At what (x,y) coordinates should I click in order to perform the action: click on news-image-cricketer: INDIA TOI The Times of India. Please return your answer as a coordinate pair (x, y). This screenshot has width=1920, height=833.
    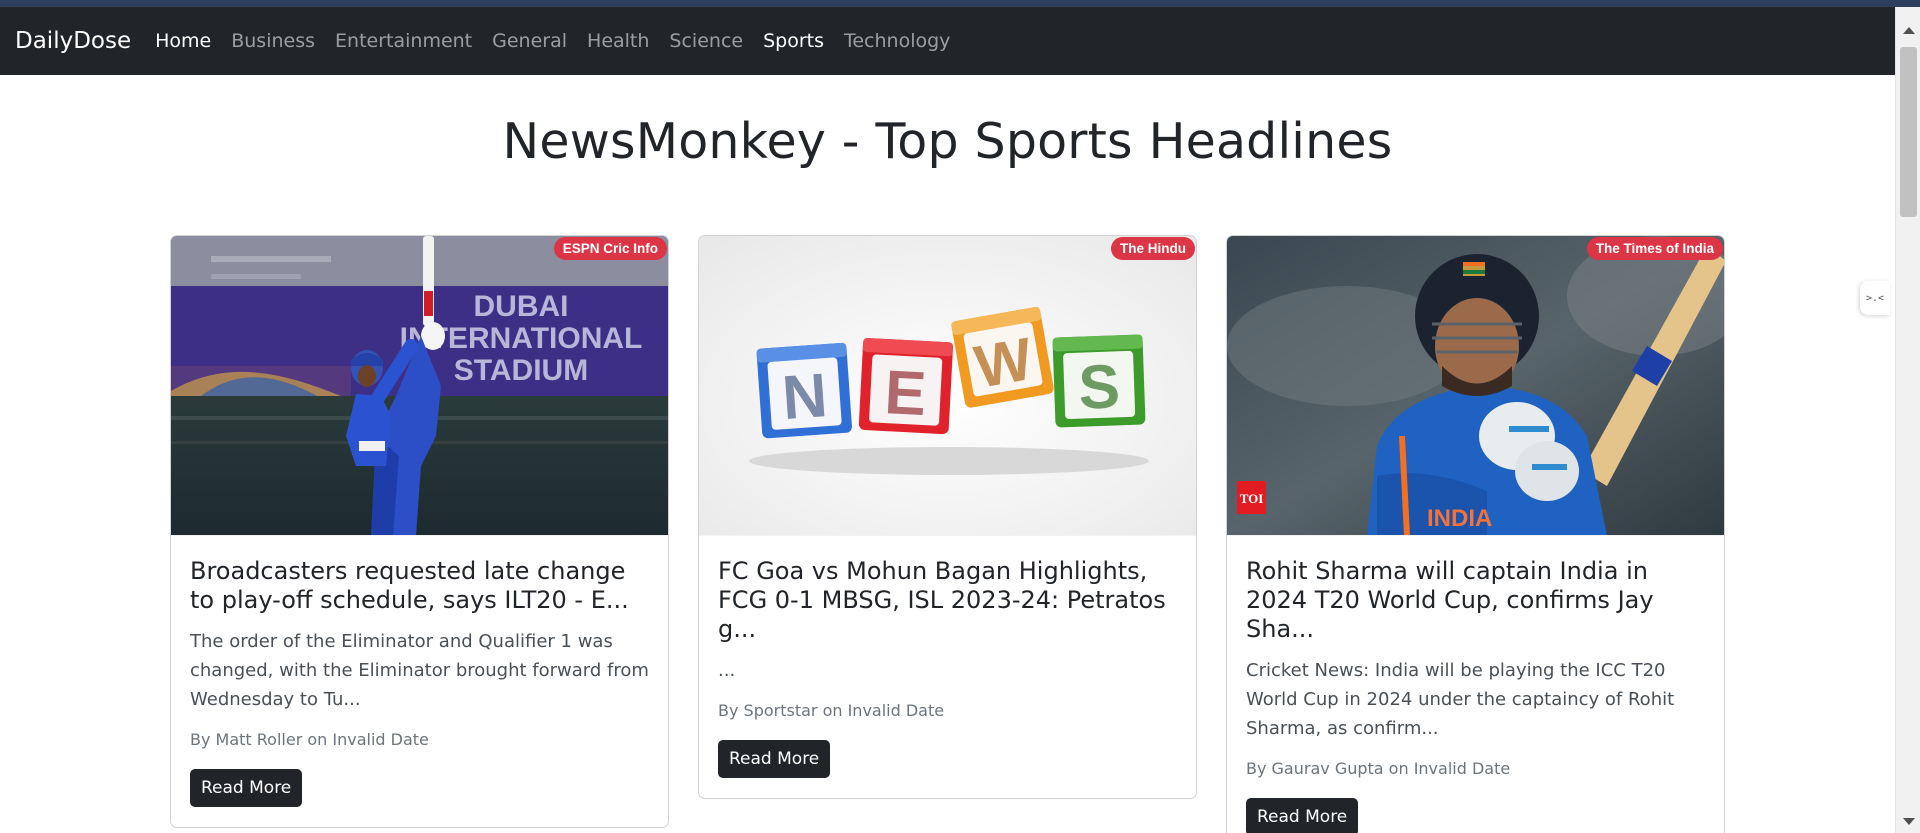
    Looking at the image, I should click on (1475, 386).